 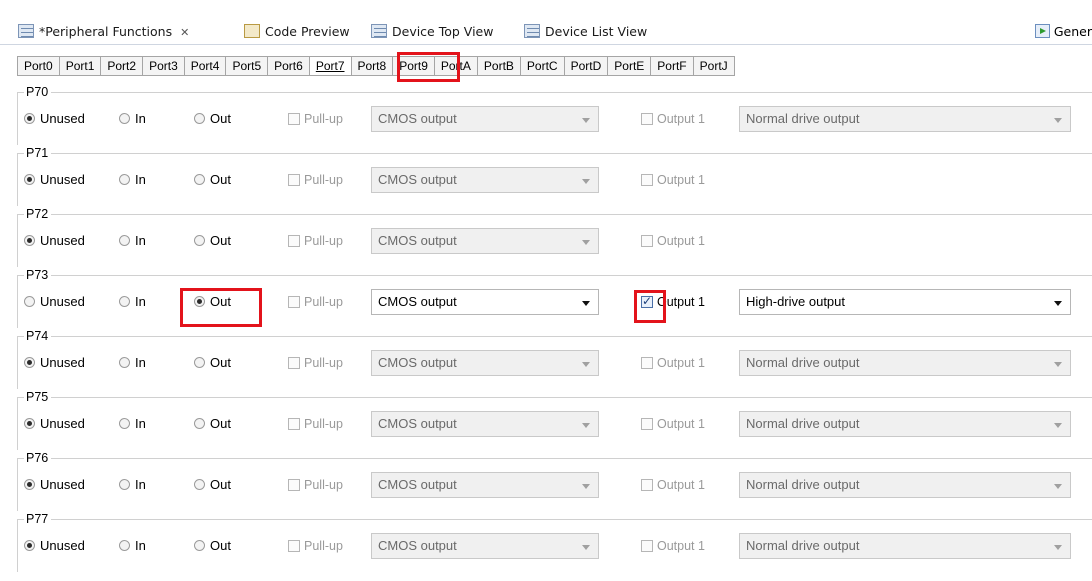 What do you see at coordinates (140, 484) in the screenshot?
I see `radio-label: In` at bounding box center [140, 484].